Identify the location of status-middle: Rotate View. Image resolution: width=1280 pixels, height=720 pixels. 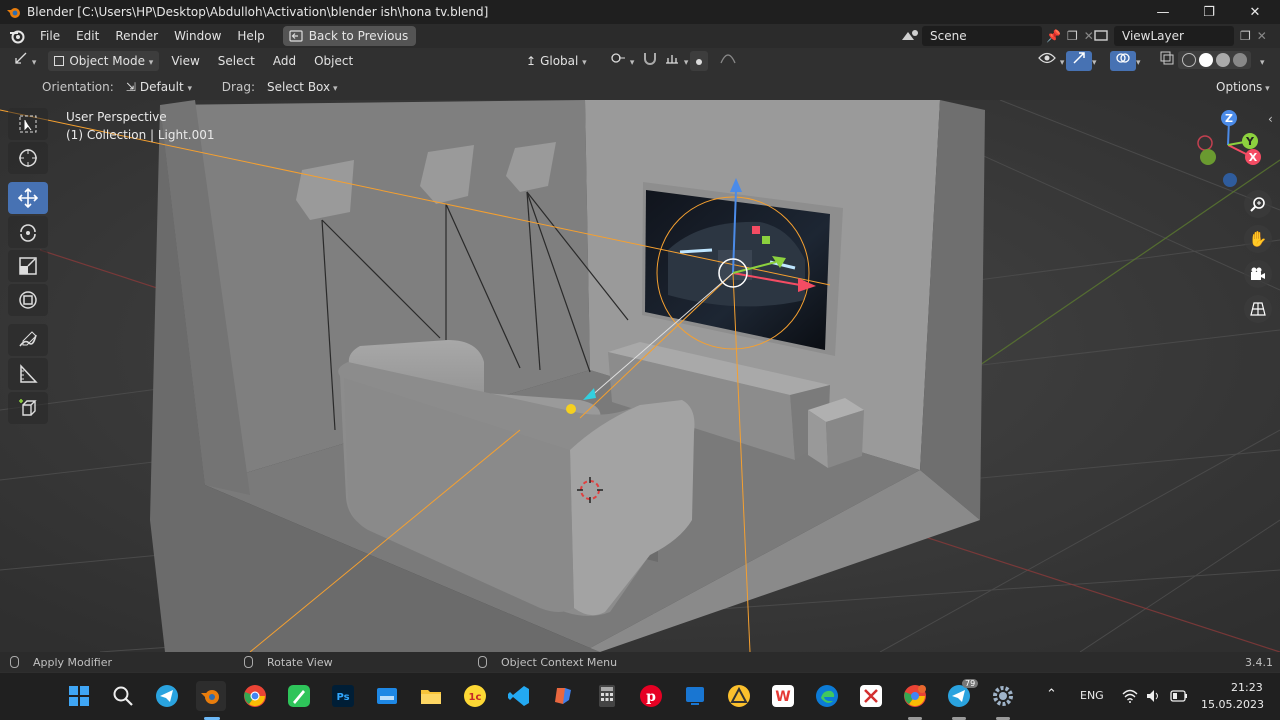
(288, 662).